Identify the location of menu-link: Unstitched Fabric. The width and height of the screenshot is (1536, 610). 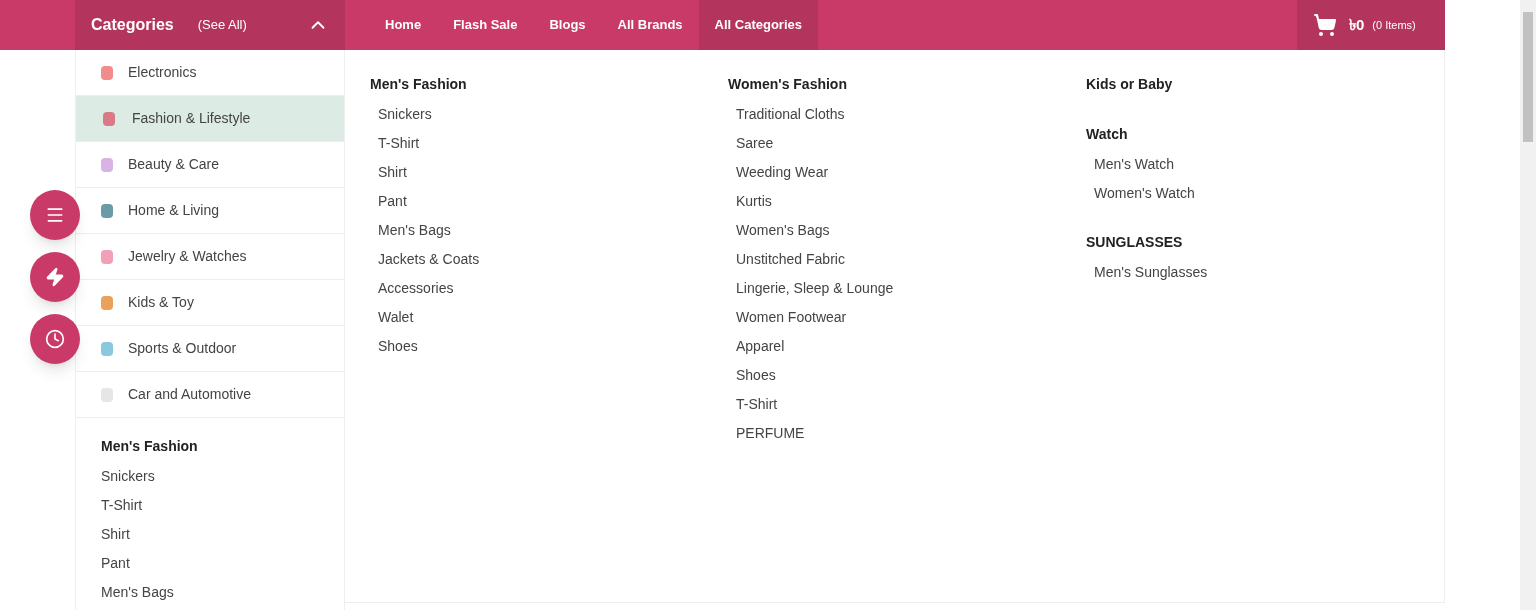
(790, 259).